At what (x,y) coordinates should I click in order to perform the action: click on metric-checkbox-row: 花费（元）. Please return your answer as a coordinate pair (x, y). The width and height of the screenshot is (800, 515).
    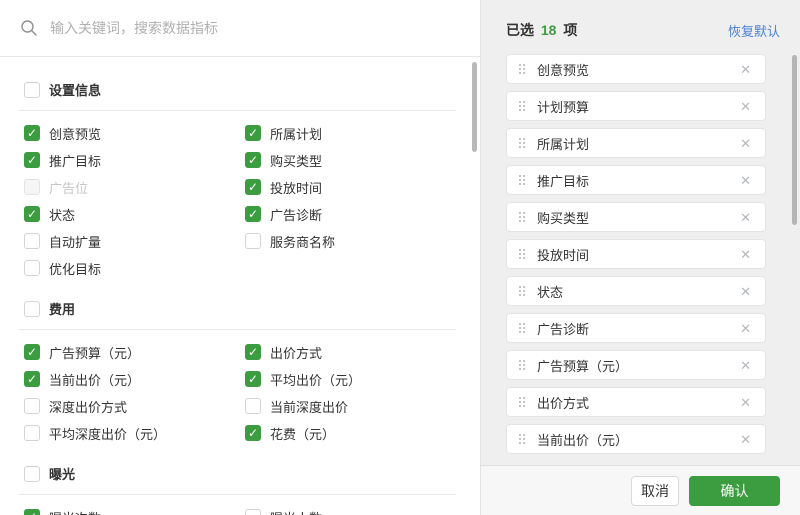
    Looking at the image, I should click on (350, 433).